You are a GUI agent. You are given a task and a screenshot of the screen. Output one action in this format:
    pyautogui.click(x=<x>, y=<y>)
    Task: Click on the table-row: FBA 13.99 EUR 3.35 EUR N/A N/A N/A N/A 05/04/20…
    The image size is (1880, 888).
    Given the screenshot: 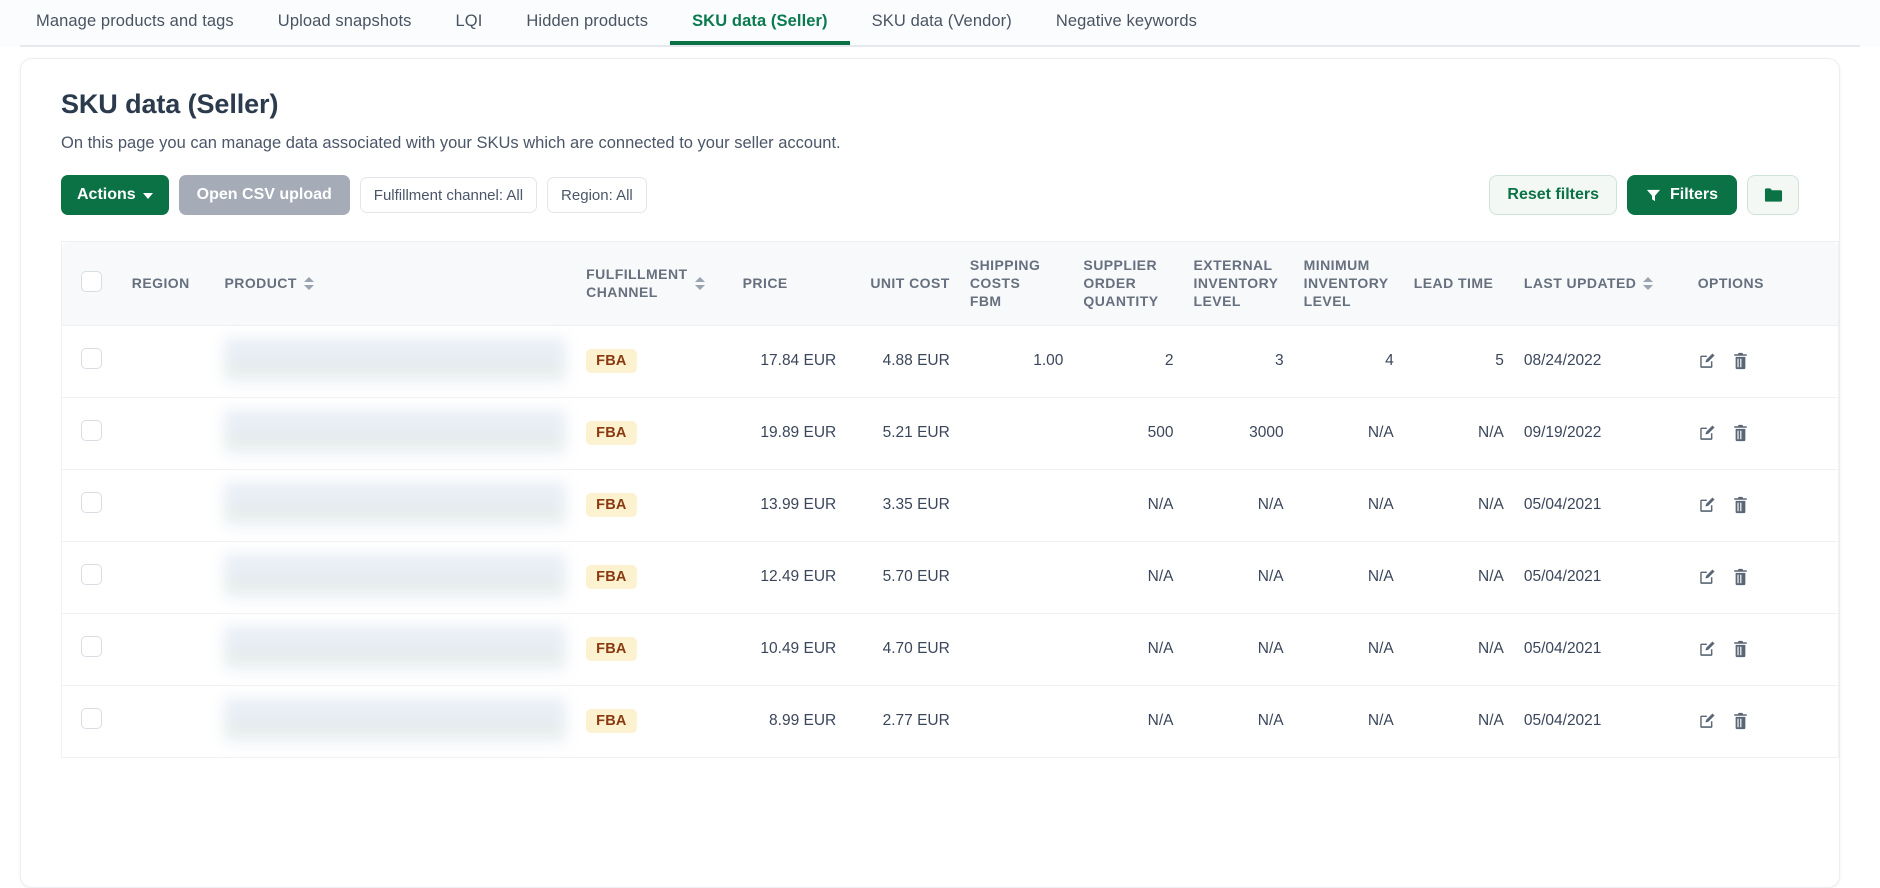 What is the action you would take?
    pyautogui.click(x=950, y=505)
    